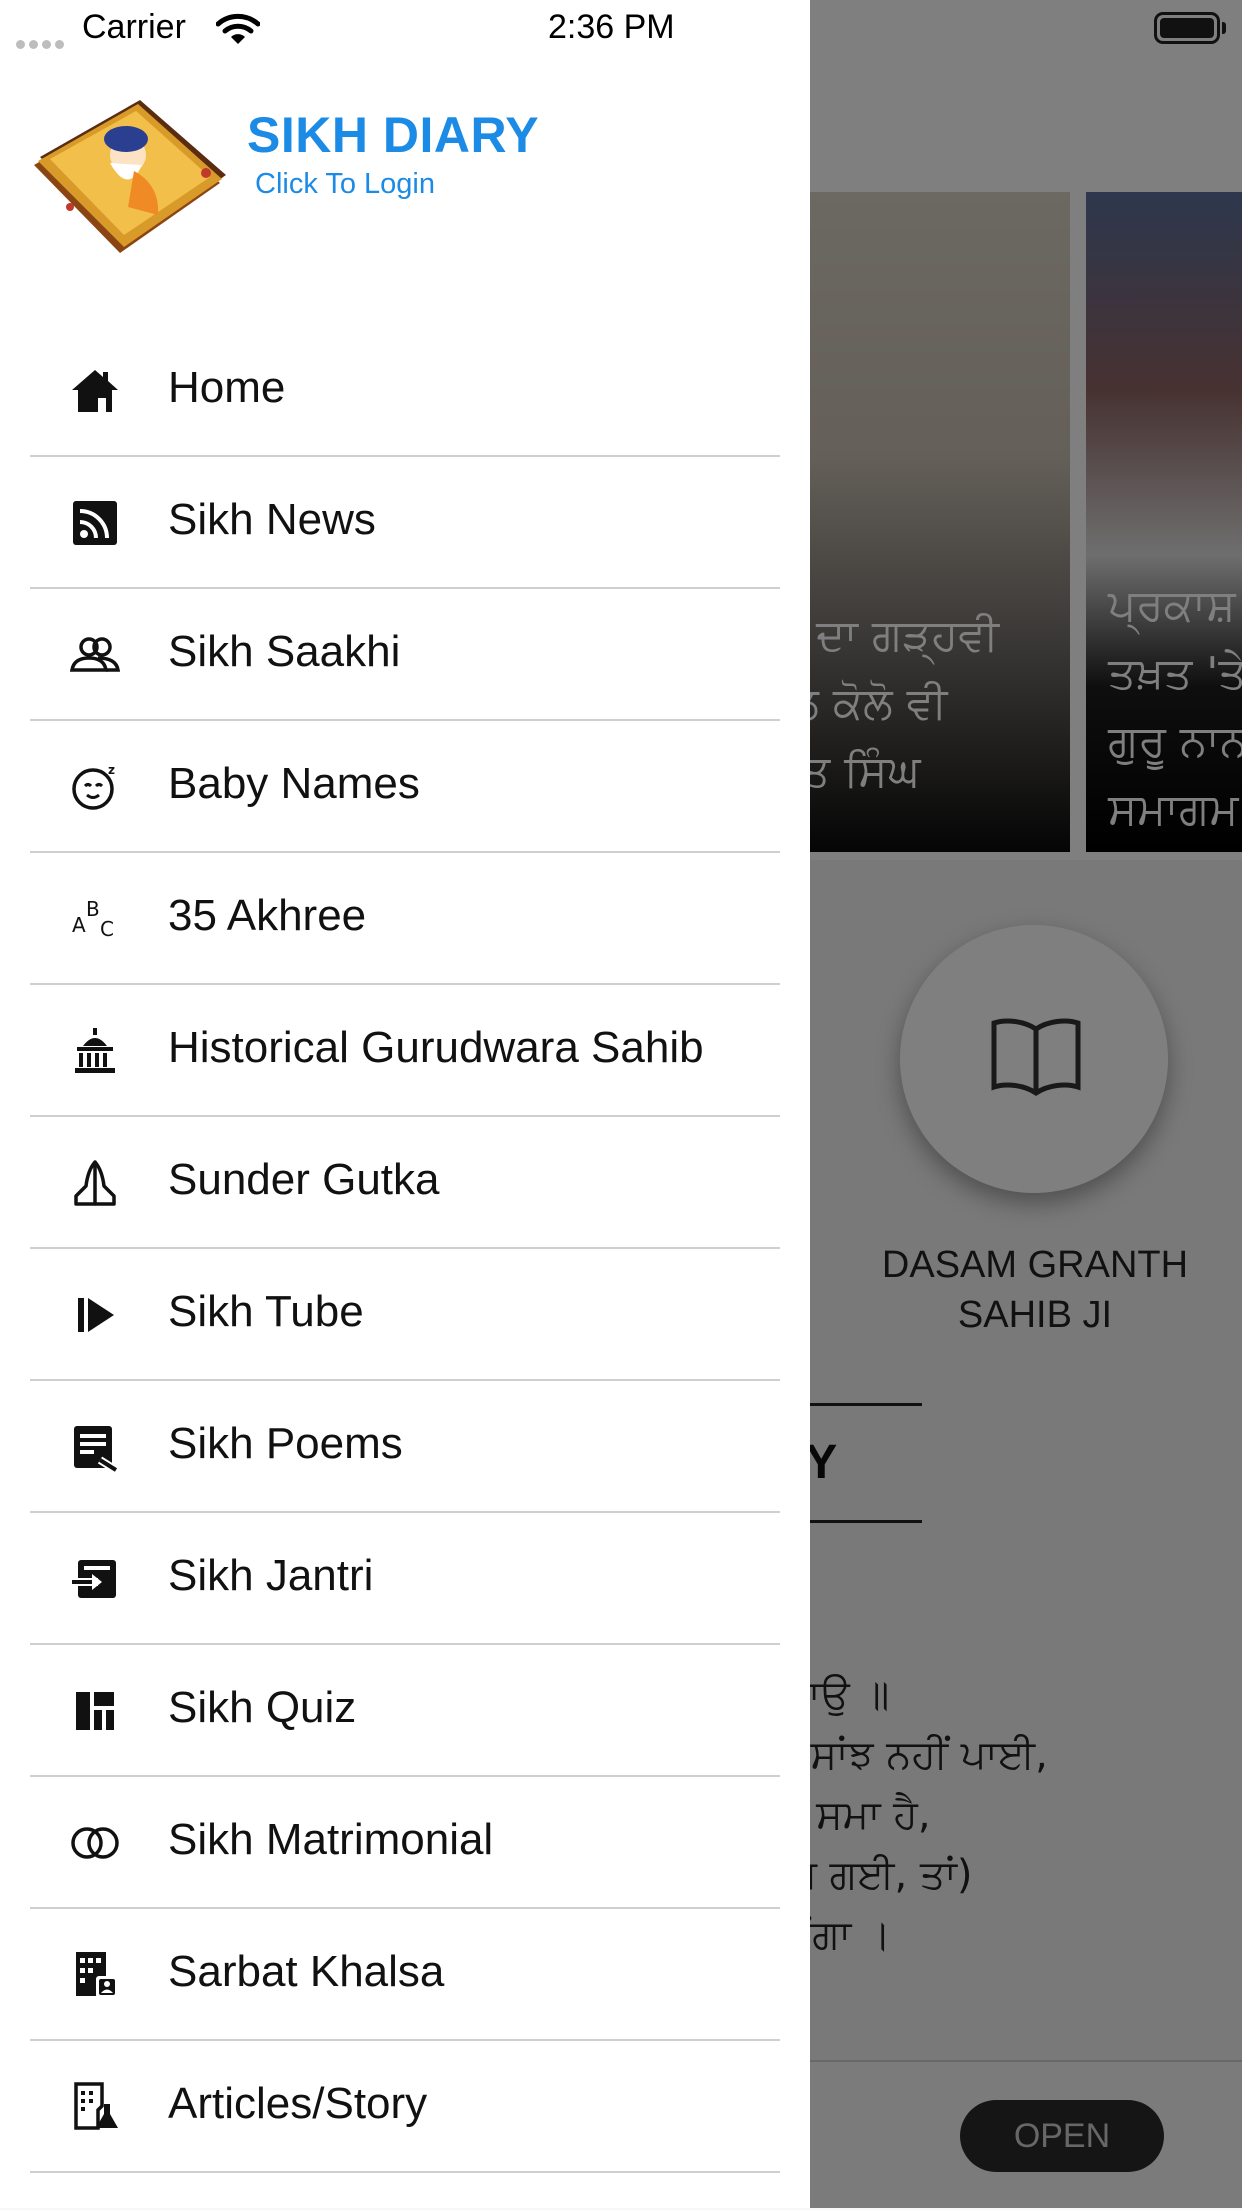  Describe the element at coordinates (95, 523) in the screenshot. I see `rss-icon` at that location.